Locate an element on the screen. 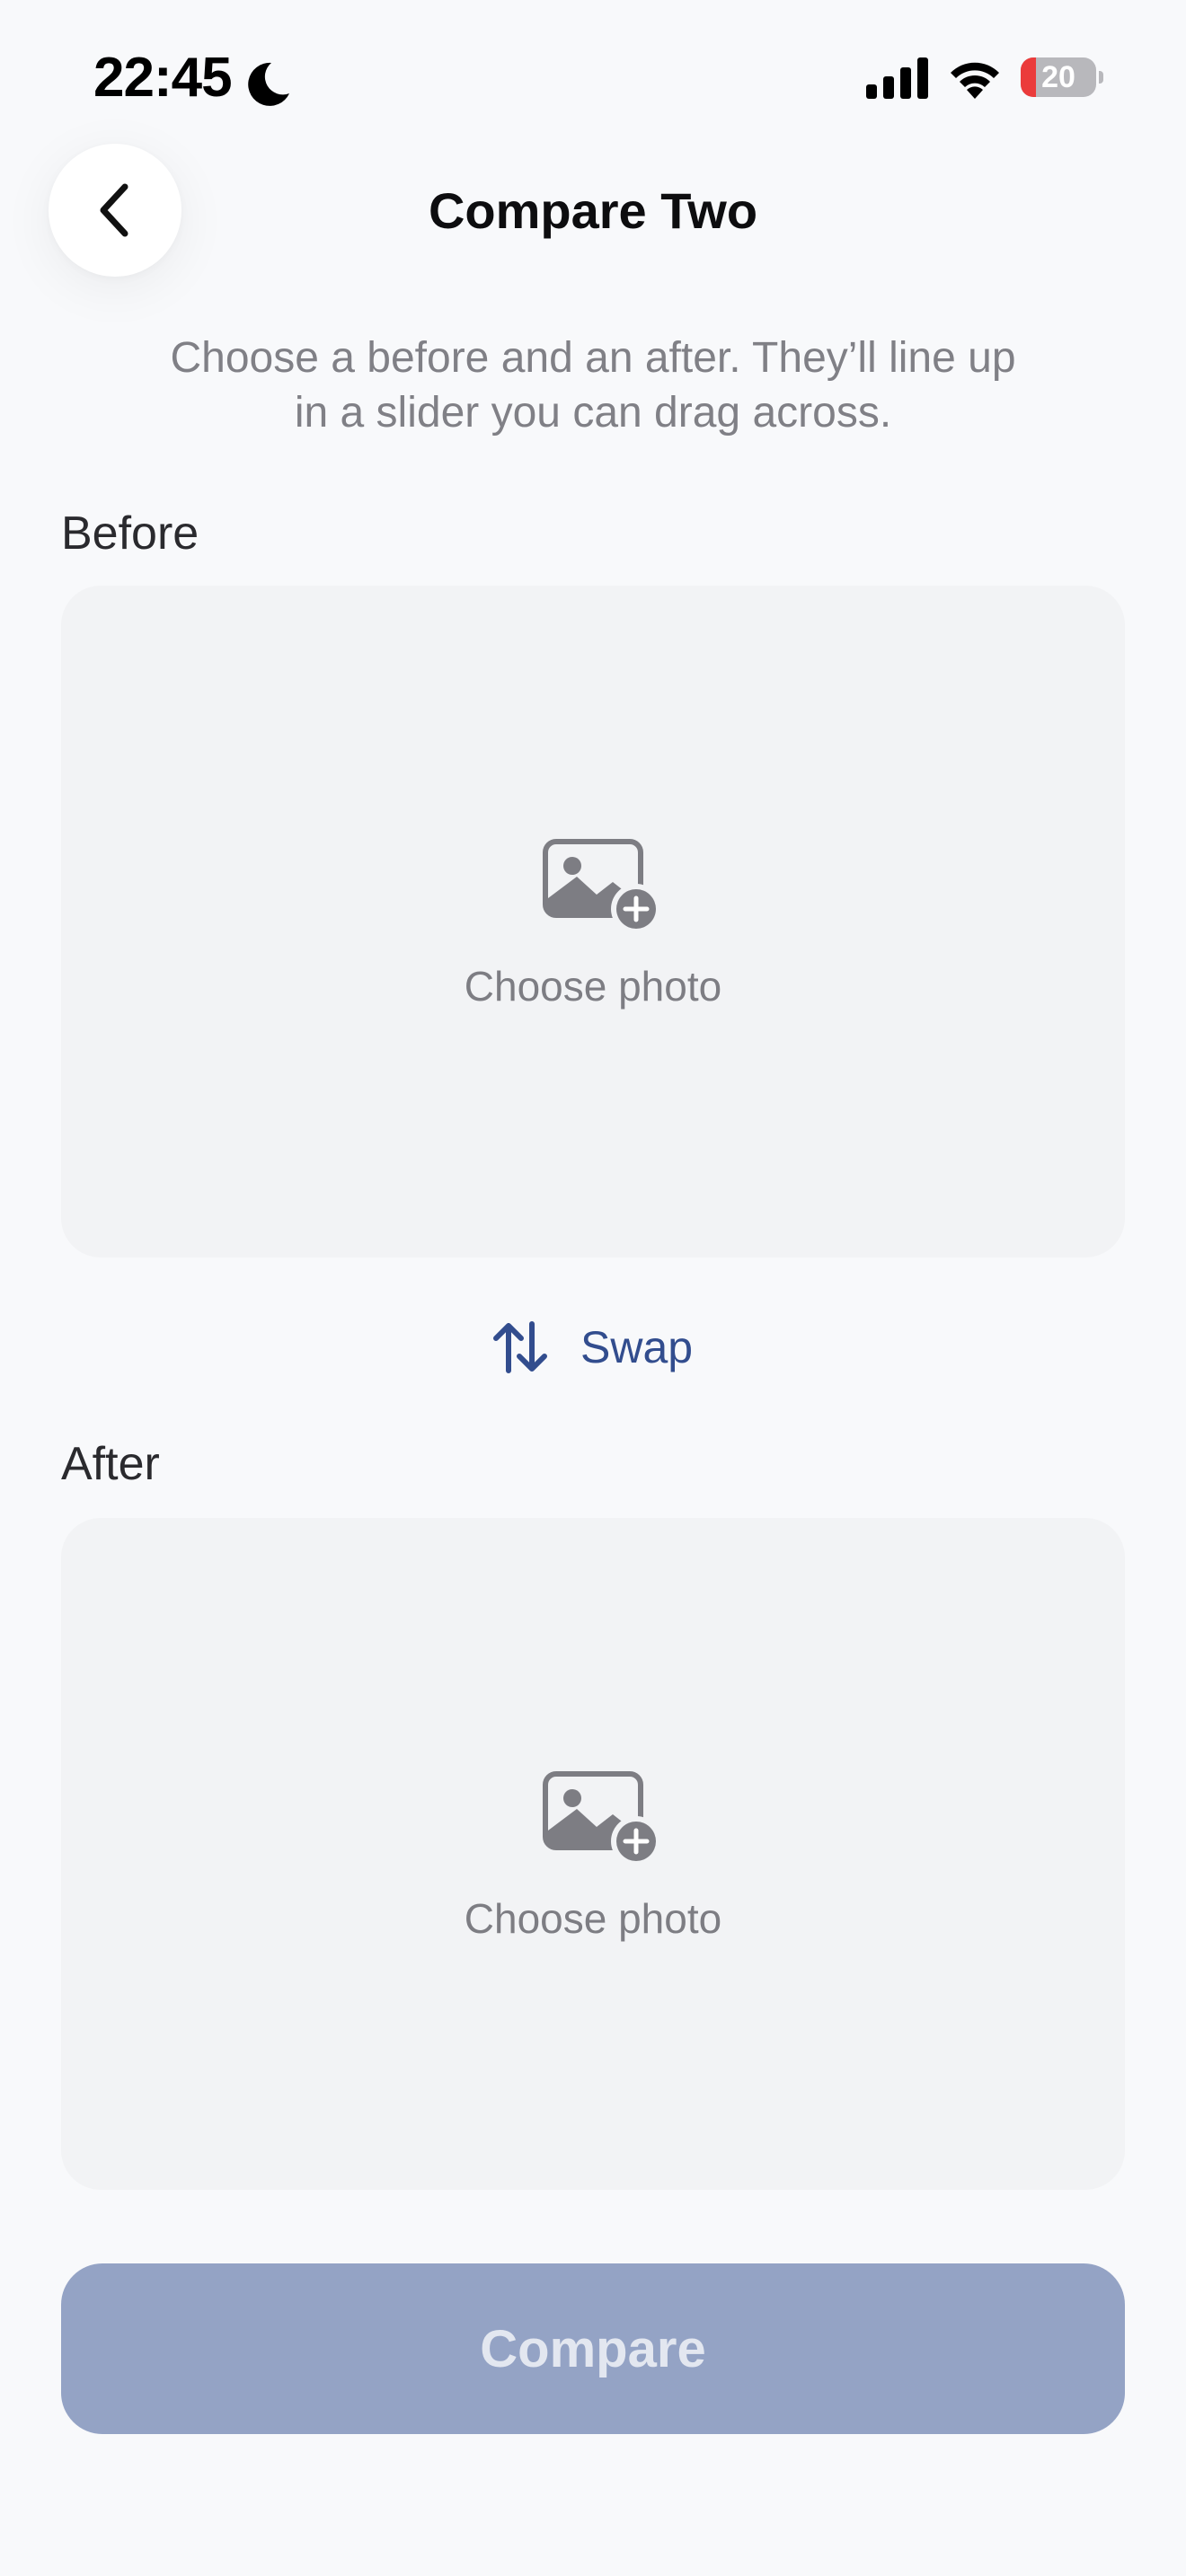  instructions-line: in a slider you can drag across. is located at coordinates (593, 413).